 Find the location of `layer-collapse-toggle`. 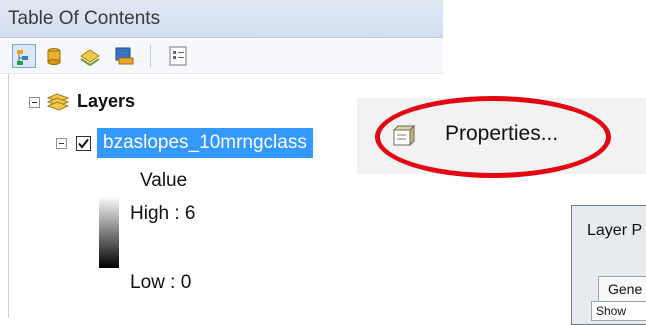

layer-collapse-toggle is located at coordinates (61, 143).